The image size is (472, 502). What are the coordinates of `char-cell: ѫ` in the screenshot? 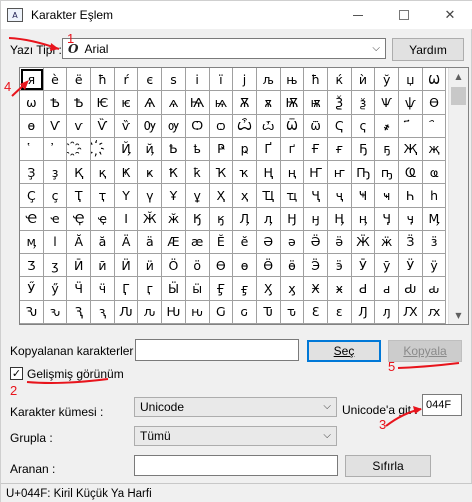 It's located at (268, 103).